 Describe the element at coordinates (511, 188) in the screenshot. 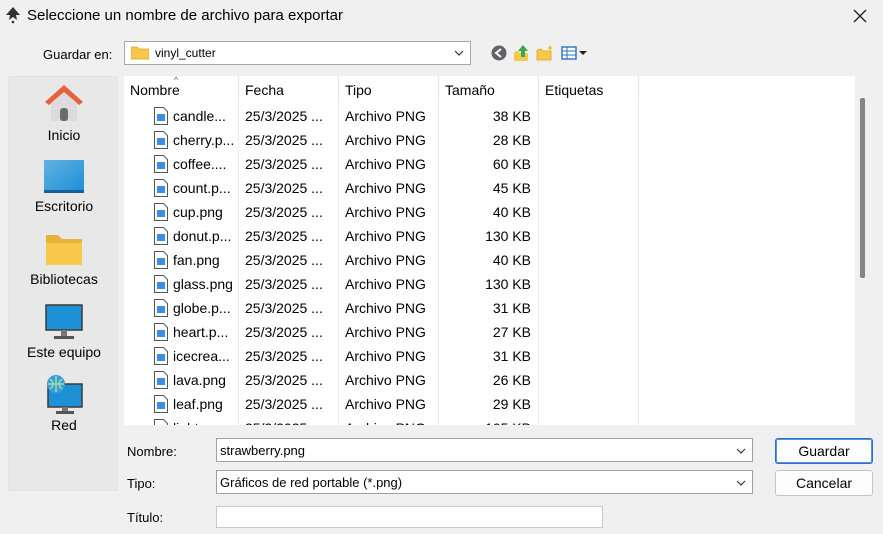

I see `file-size: 45 KB` at that location.